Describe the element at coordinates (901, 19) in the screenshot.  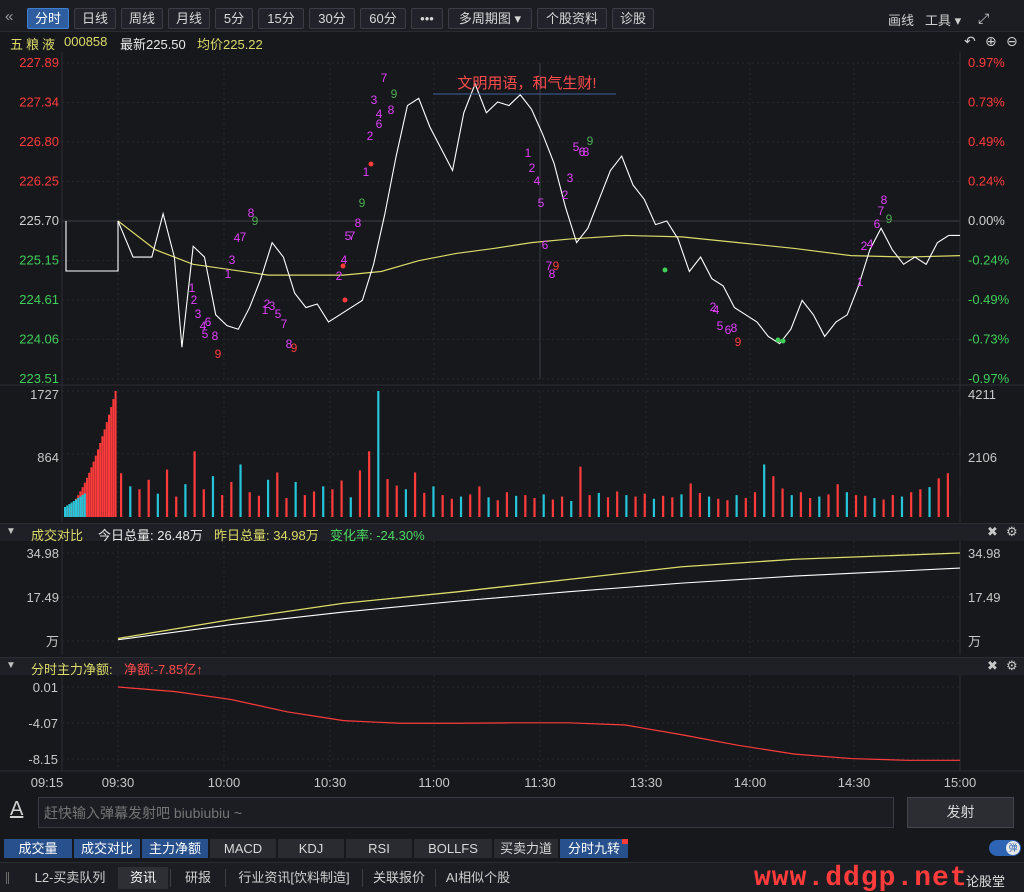
I see `draw-line-button: 画线` at that location.